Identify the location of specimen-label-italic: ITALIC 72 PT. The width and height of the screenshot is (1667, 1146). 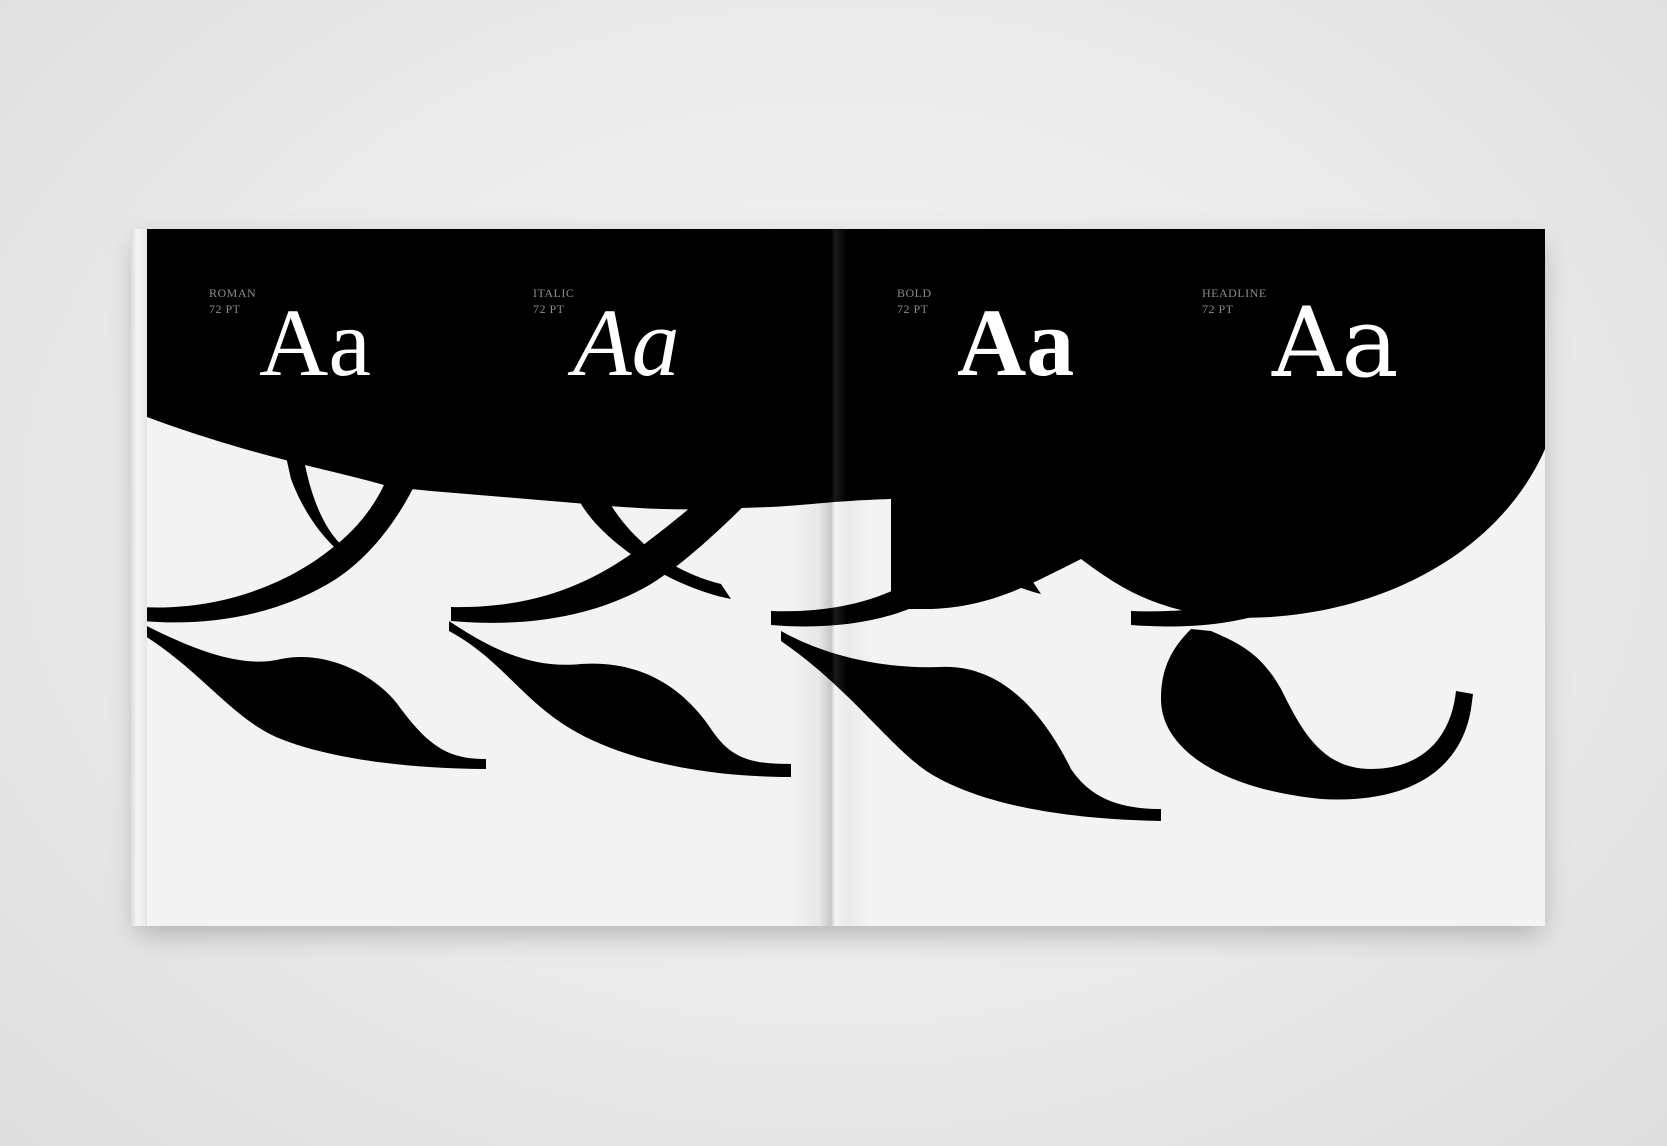
(553, 301).